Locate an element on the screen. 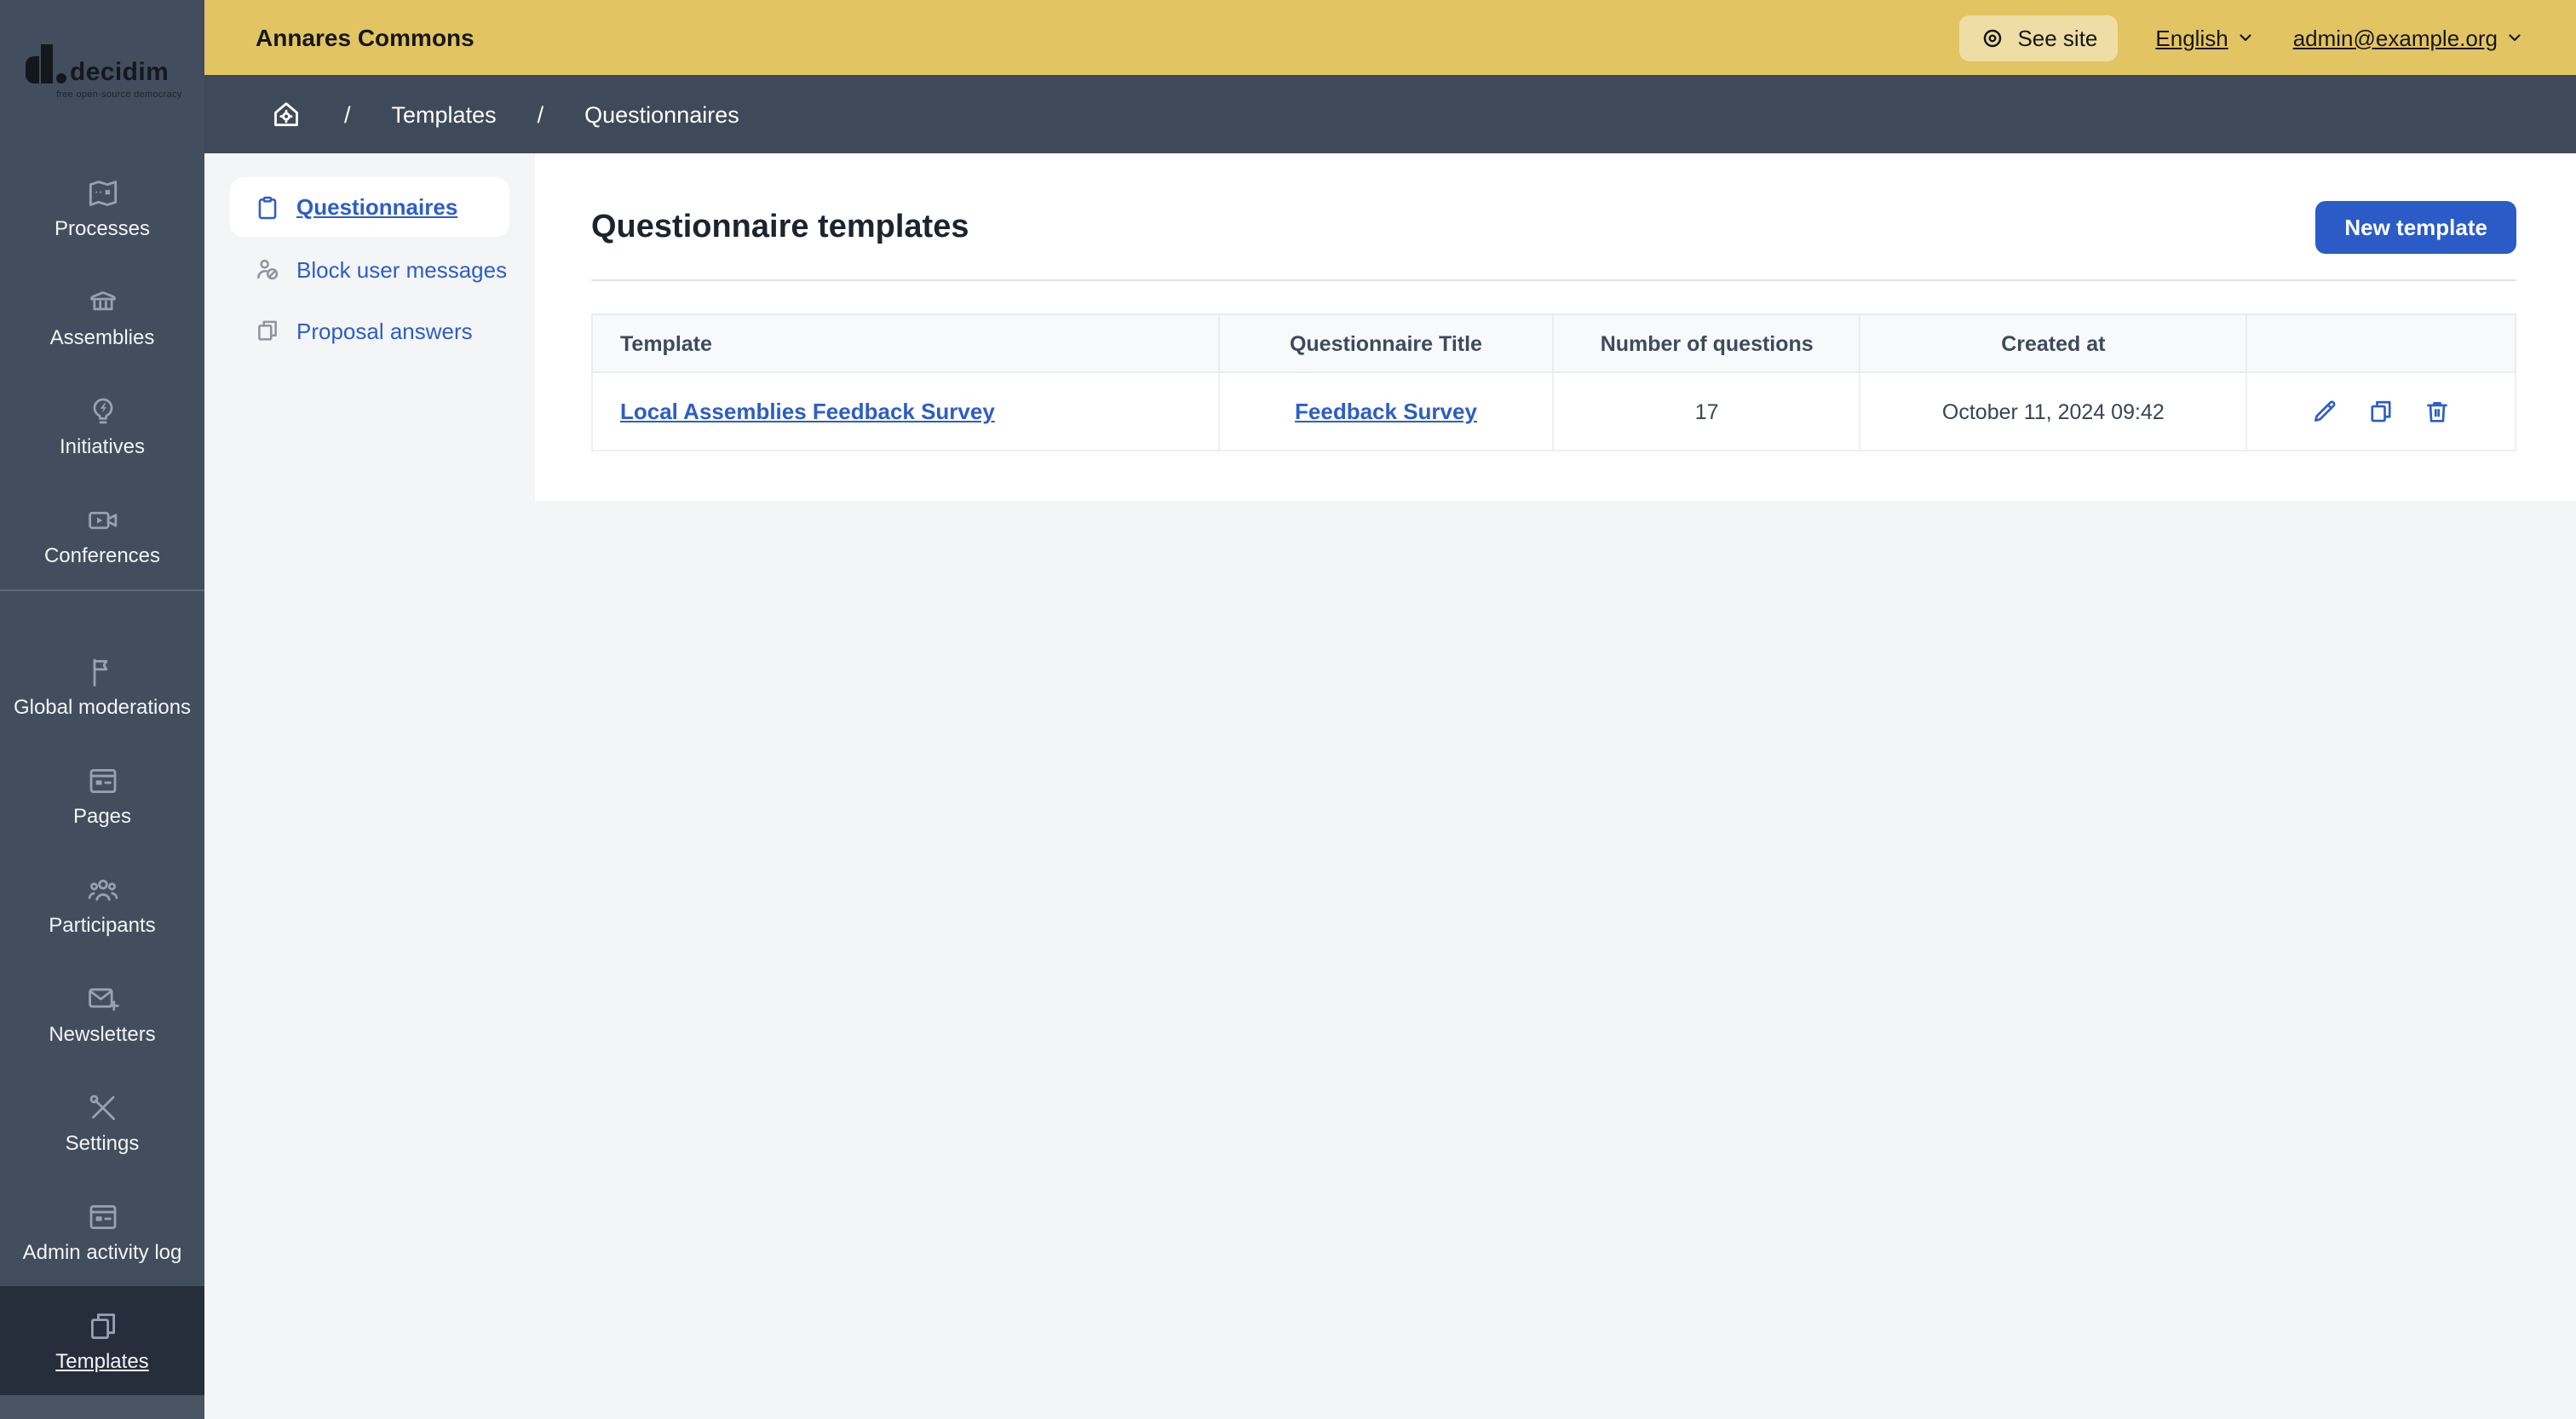 The height and width of the screenshot is (1419, 2576). breadcrumb: / Templates / Questionnaires is located at coordinates (1390, 114).